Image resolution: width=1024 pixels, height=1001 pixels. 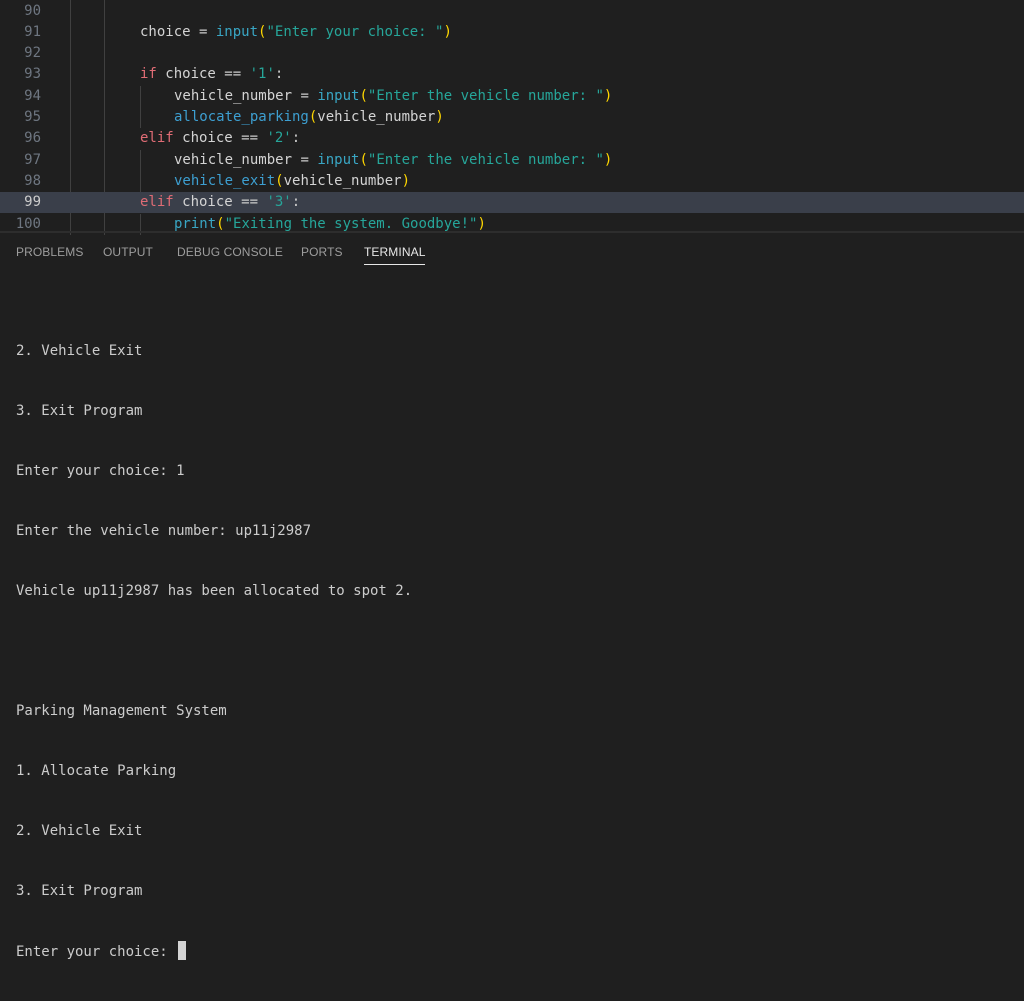 What do you see at coordinates (275, 202) in the screenshot?
I see `code-token: '3'` at bounding box center [275, 202].